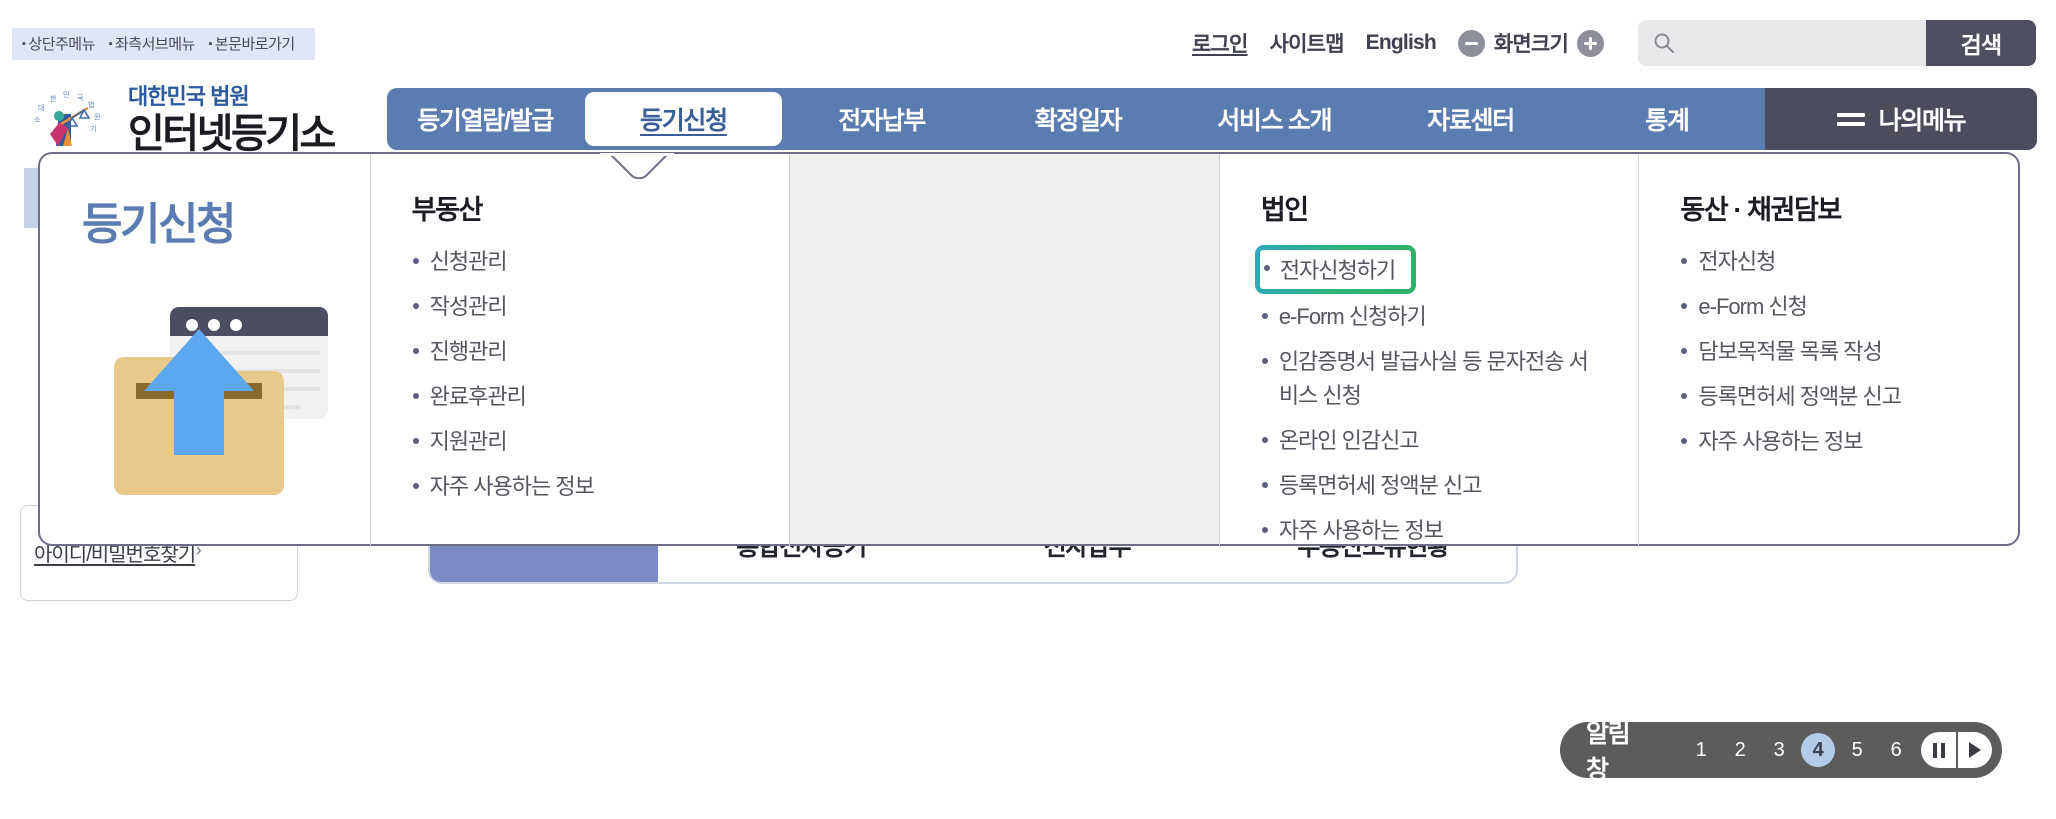 This screenshot has height=819, width=2056. I want to click on notification-label: 알림창, so click(1608, 752).